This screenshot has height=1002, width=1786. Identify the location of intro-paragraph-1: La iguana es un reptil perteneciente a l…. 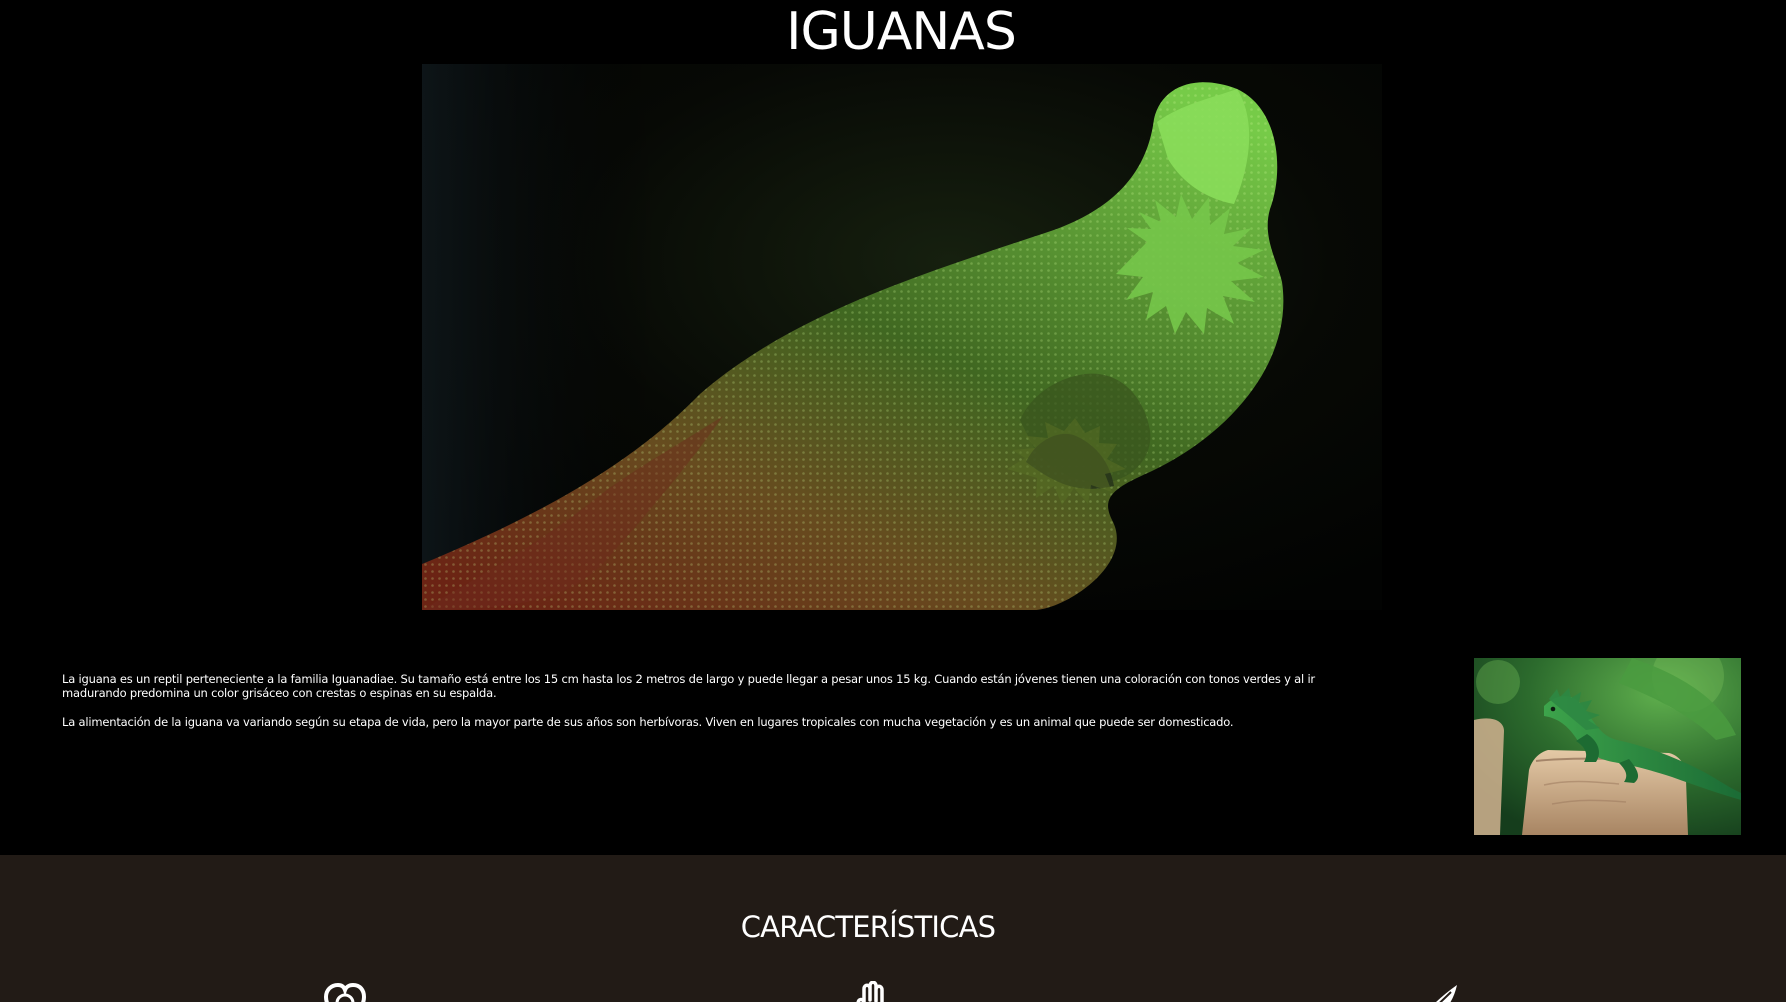
(688, 686).